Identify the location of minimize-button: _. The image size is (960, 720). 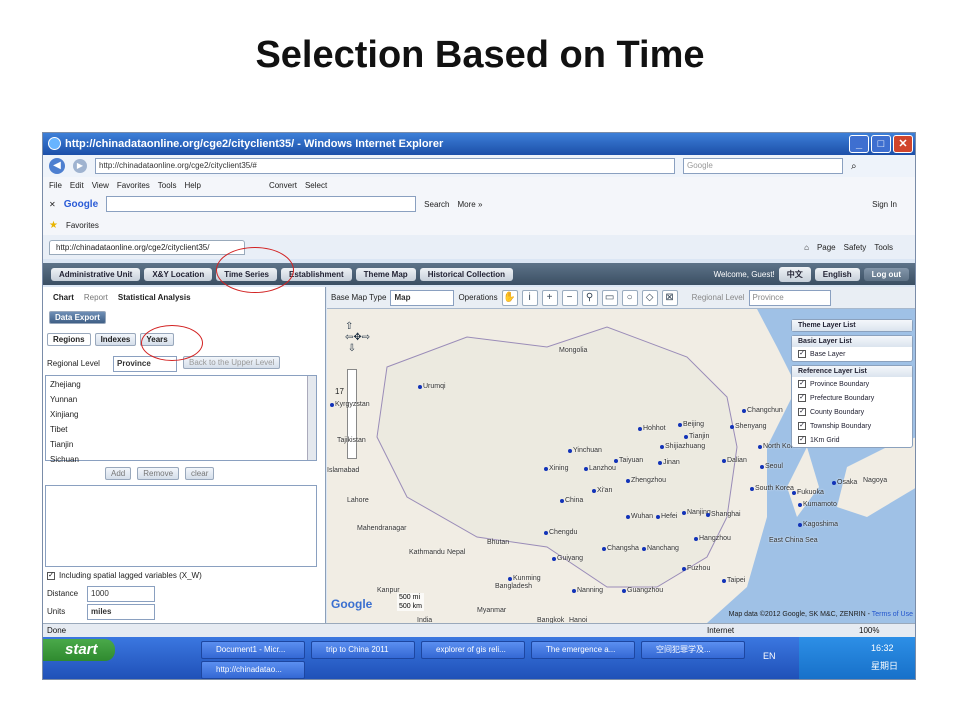
(859, 144).